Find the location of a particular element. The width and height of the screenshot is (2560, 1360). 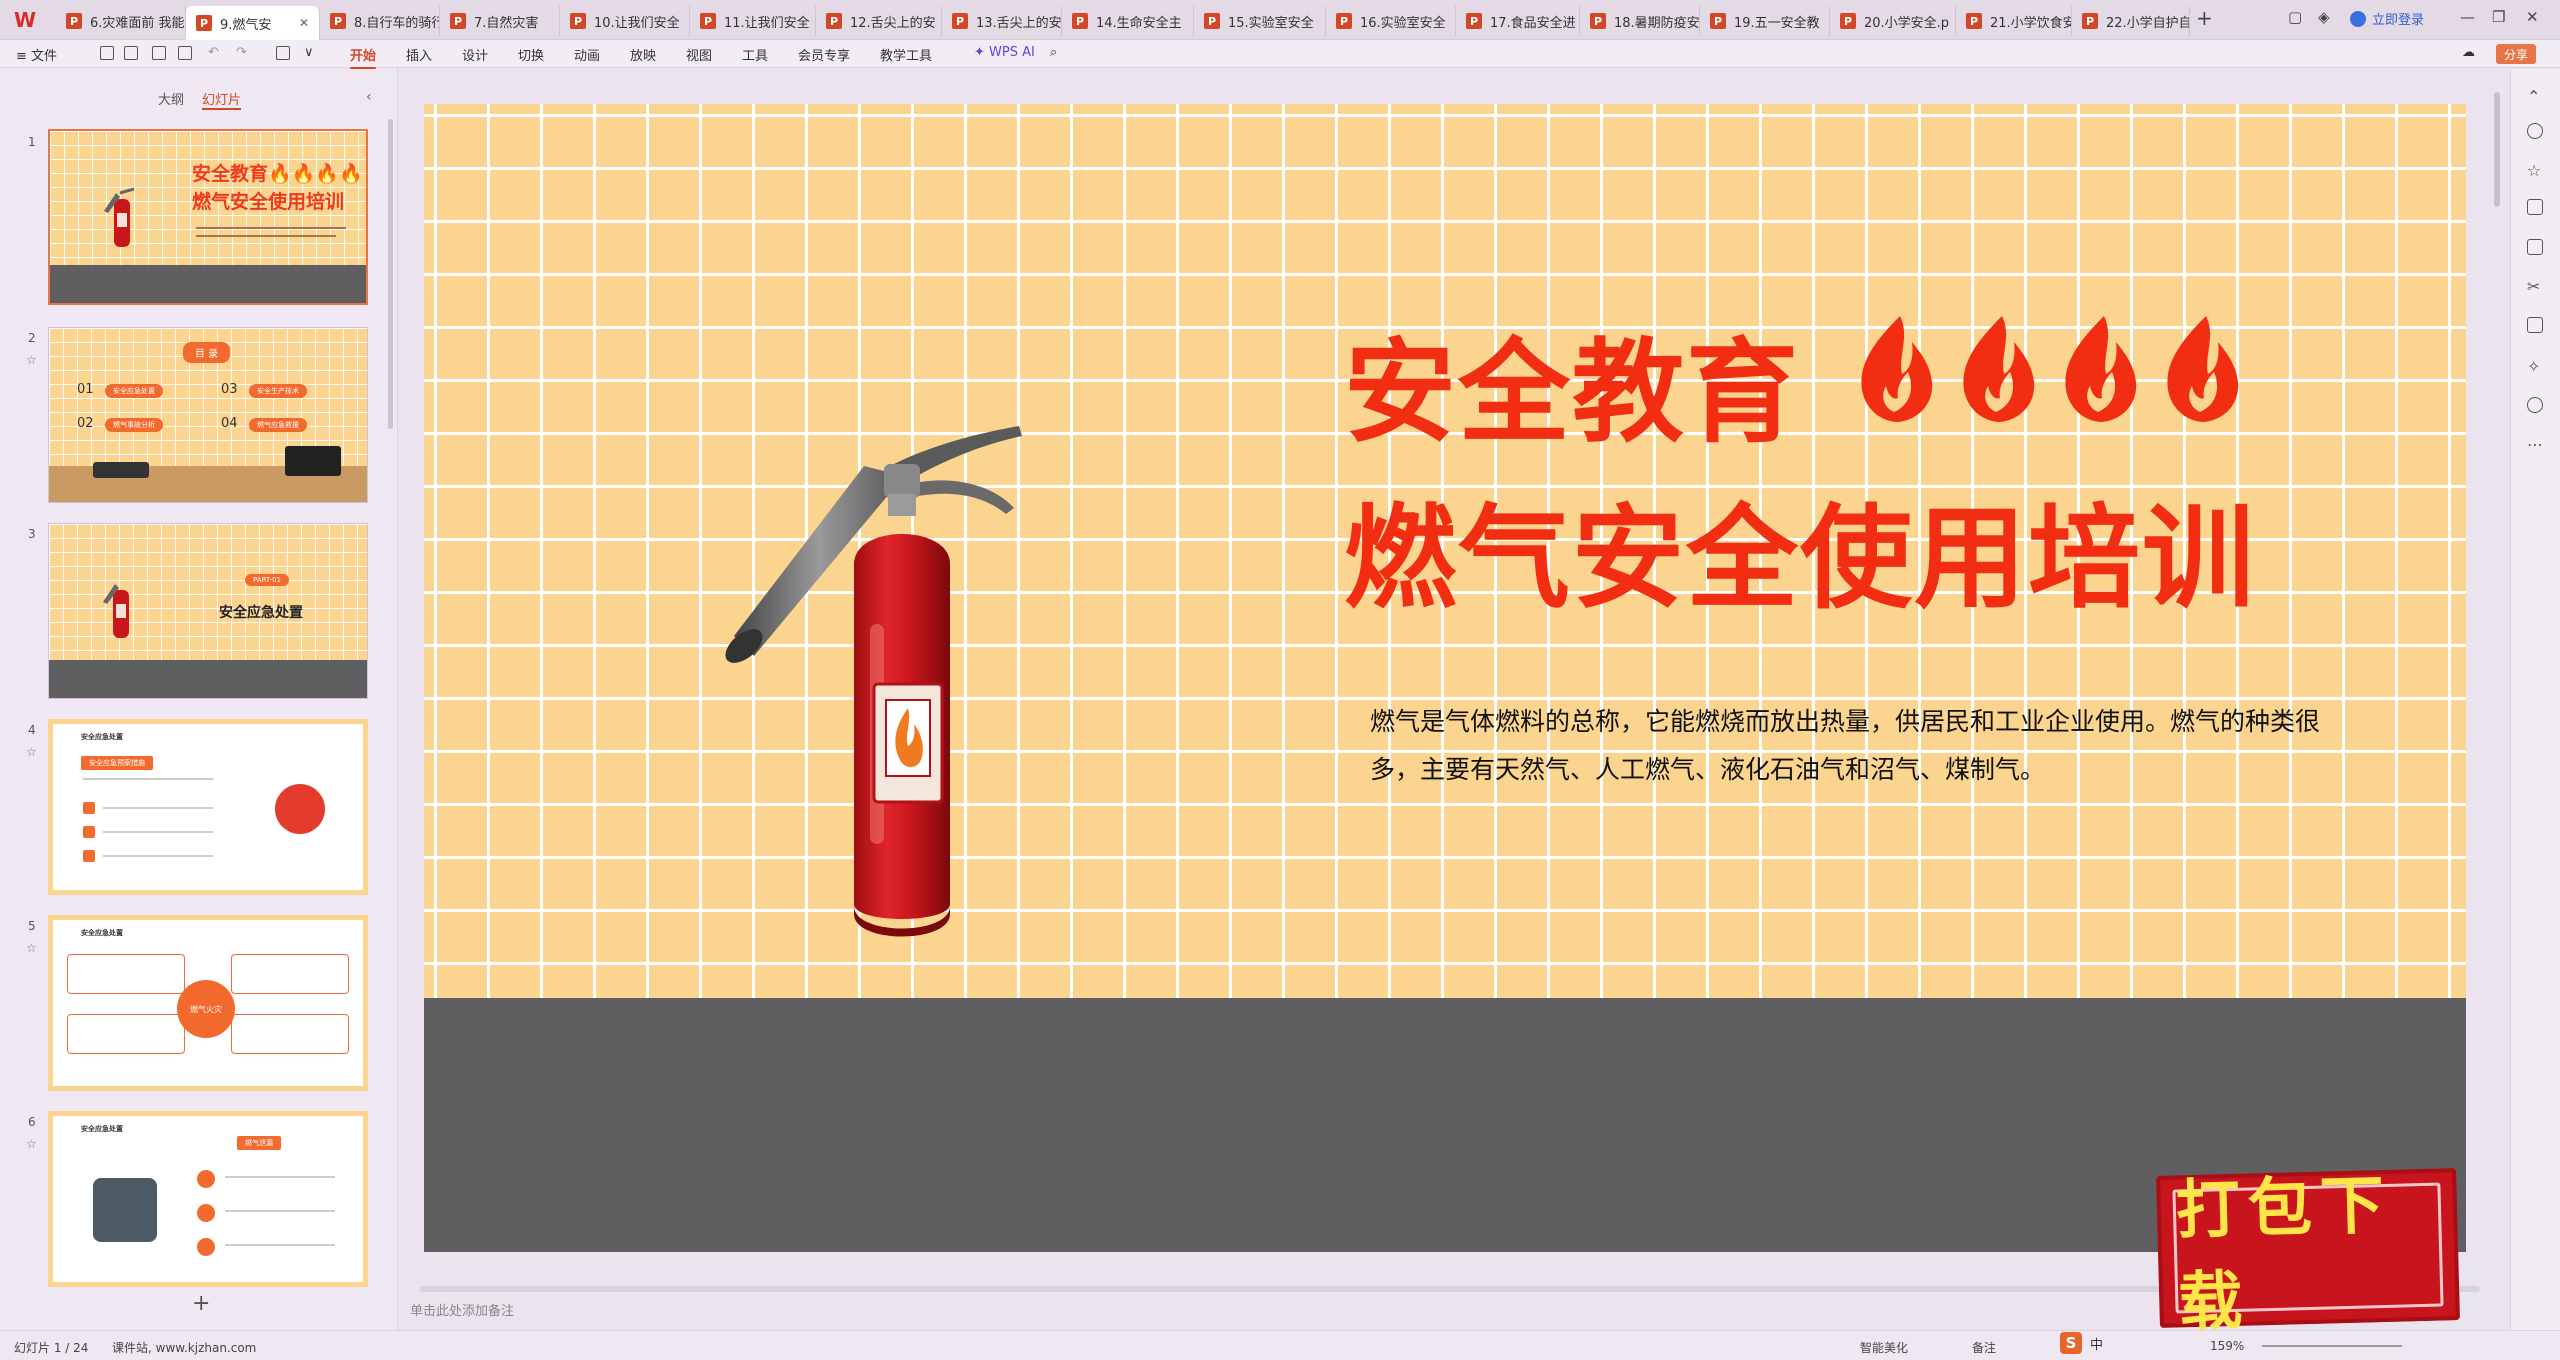

undo-icon: ↶ is located at coordinates (213, 52).